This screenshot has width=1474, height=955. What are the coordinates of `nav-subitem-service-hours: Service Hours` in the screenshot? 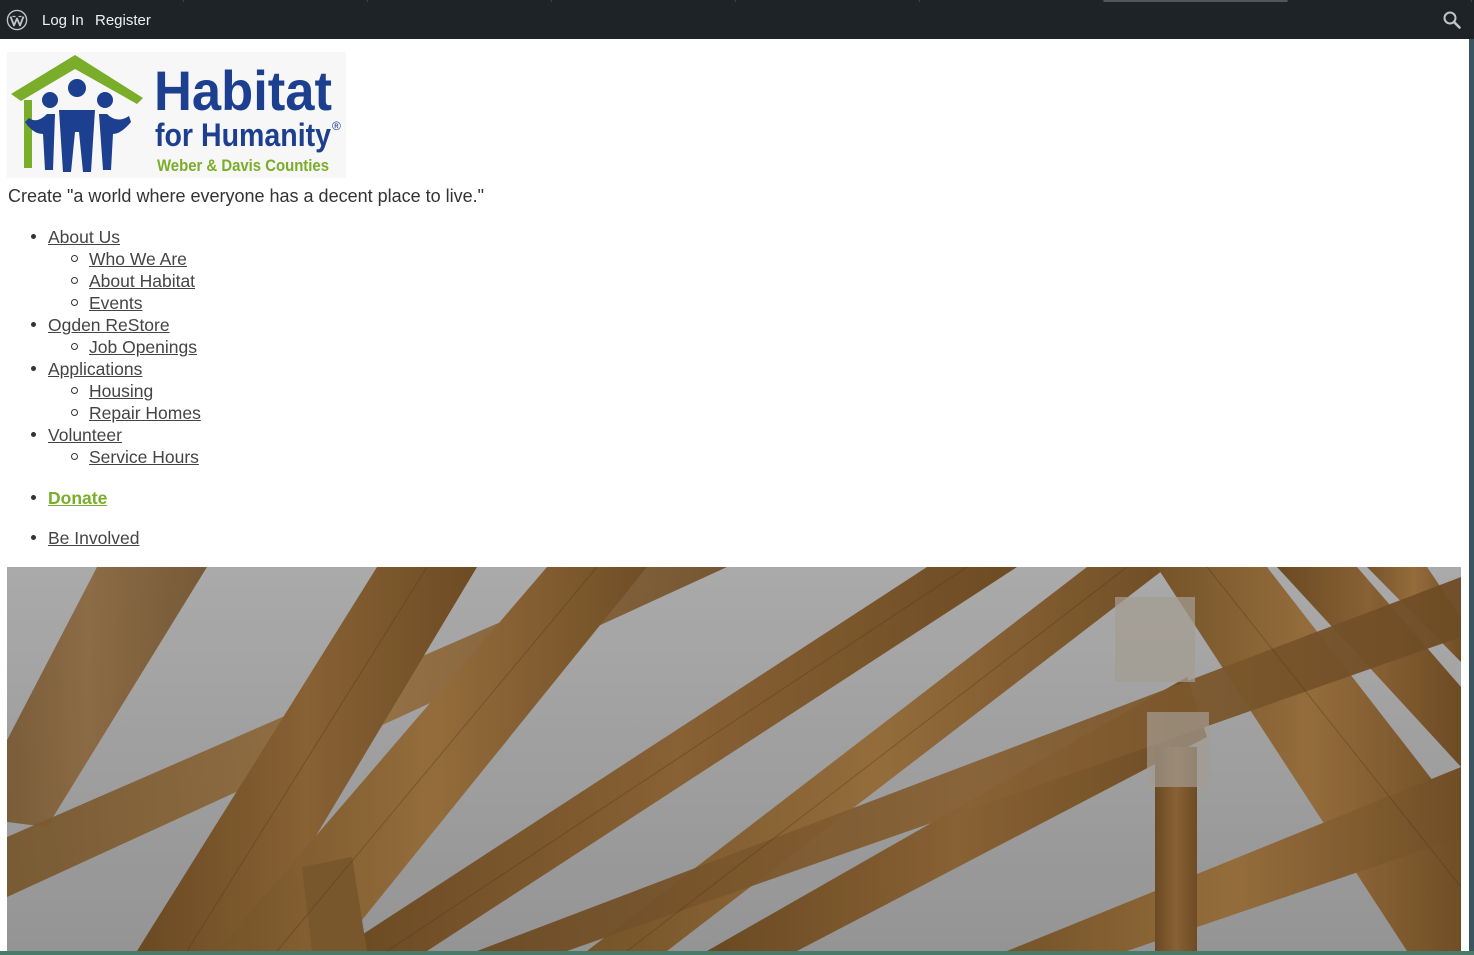 It's located at (100, 457).